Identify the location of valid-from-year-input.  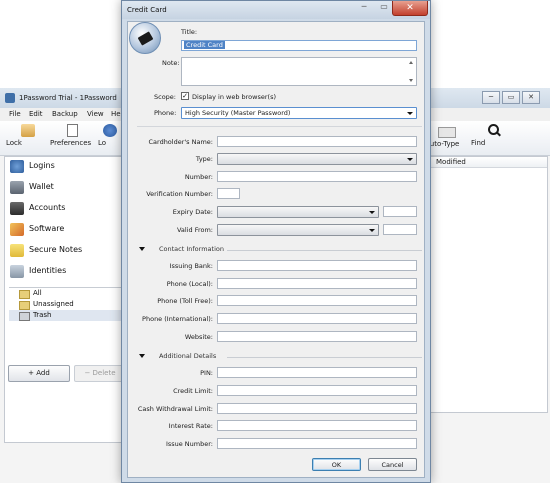
(400, 229).